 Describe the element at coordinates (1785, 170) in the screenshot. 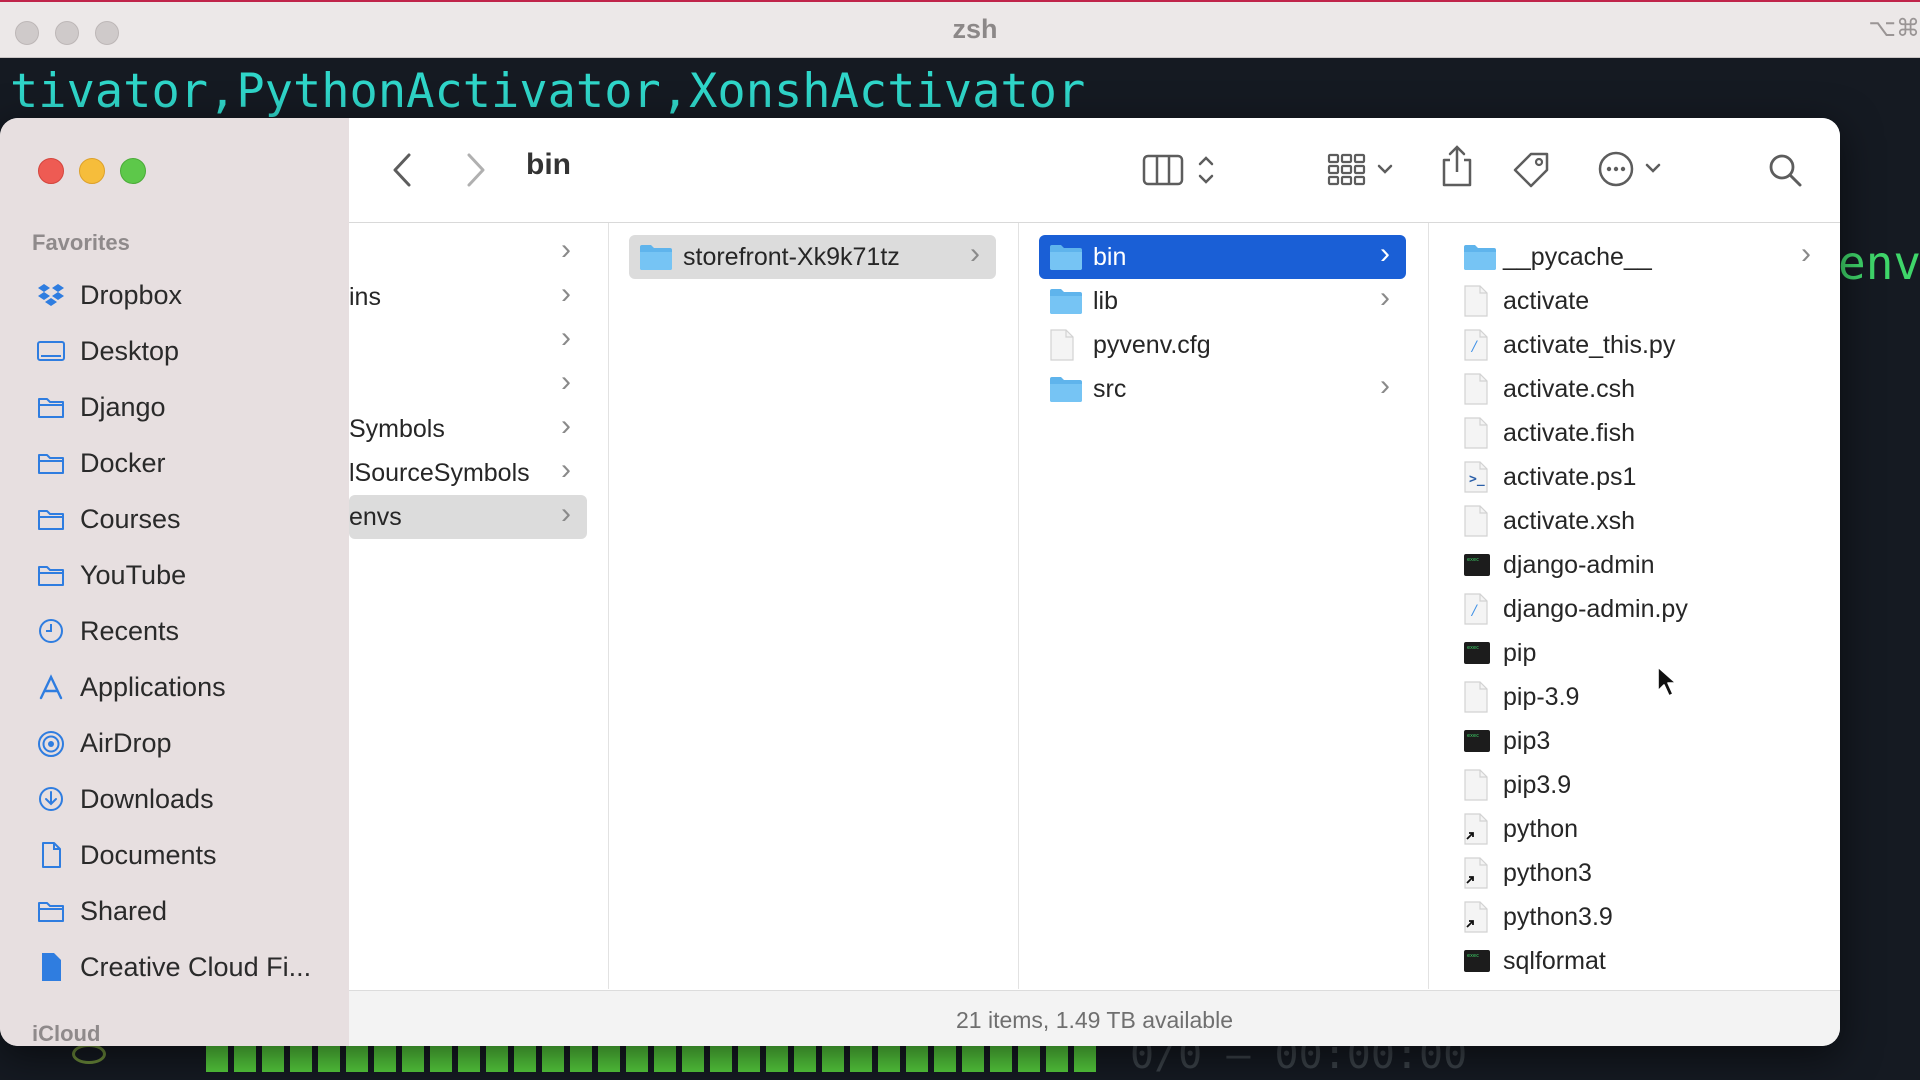

I see `search-icon` at that location.